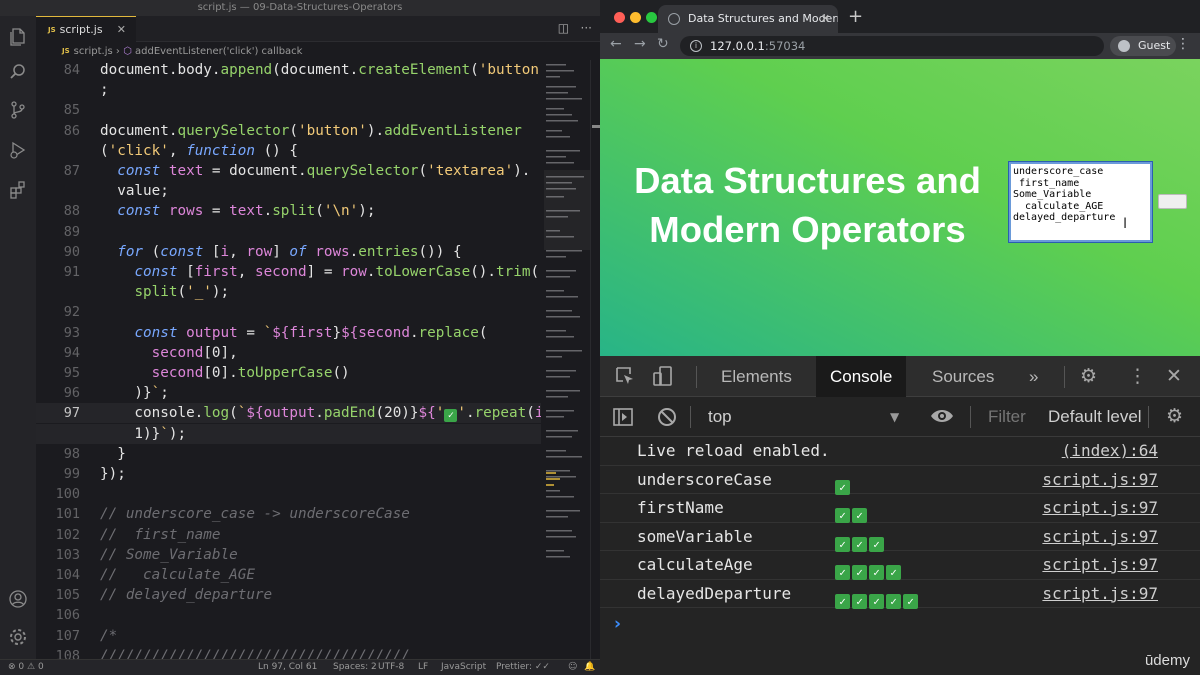 The image size is (1200, 675). Describe the element at coordinates (26, 667) in the screenshot. I see `problems-indicator: ⊗ 0 ⚠ 0` at that location.